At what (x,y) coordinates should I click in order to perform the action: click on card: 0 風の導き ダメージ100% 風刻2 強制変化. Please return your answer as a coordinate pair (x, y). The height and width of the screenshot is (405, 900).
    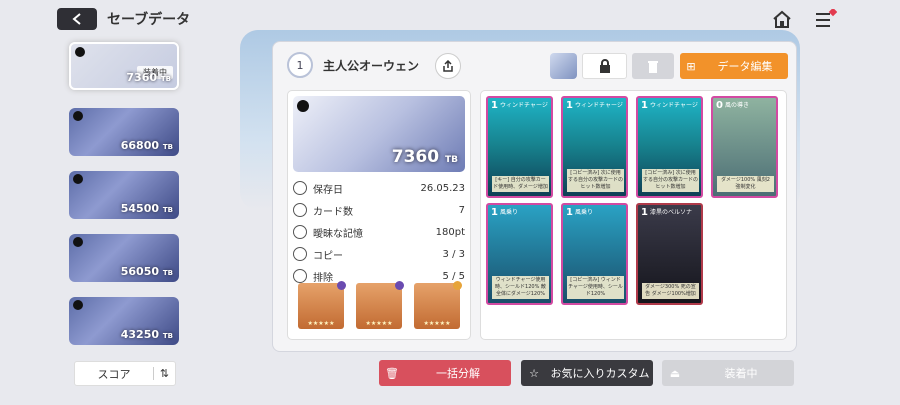
    Looking at the image, I should click on (744, 147).